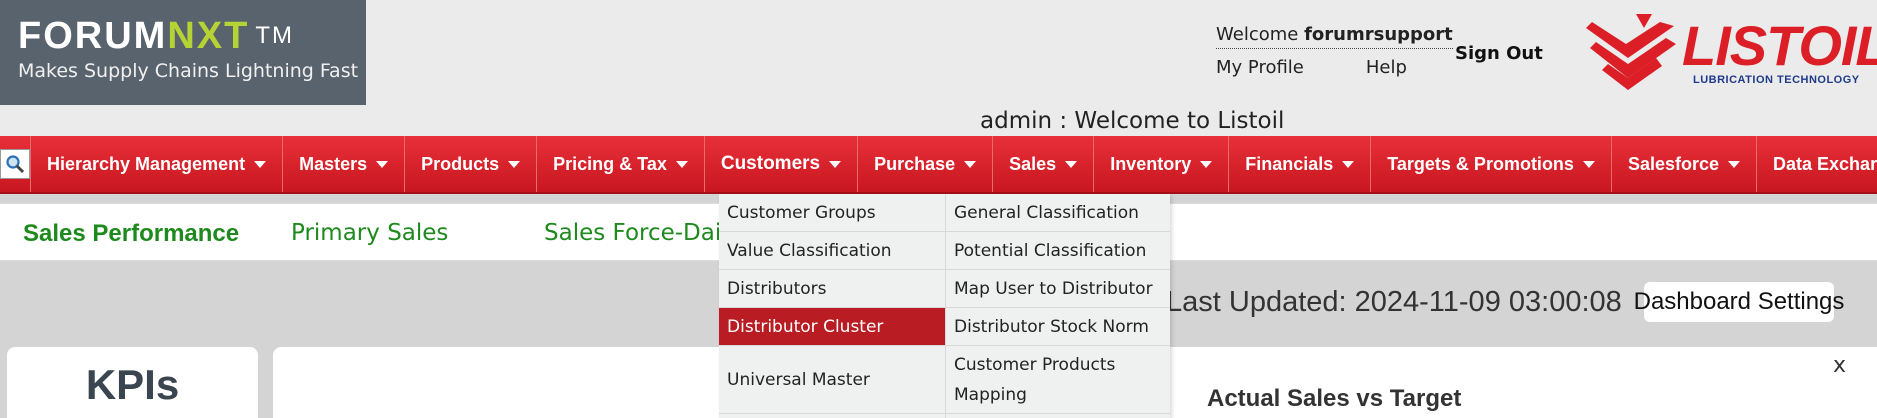  Describe the element at coordinates (832, 327) in the screenshot. I see `menu-item-distributor-cluster: Distributor Cluster` at that location.